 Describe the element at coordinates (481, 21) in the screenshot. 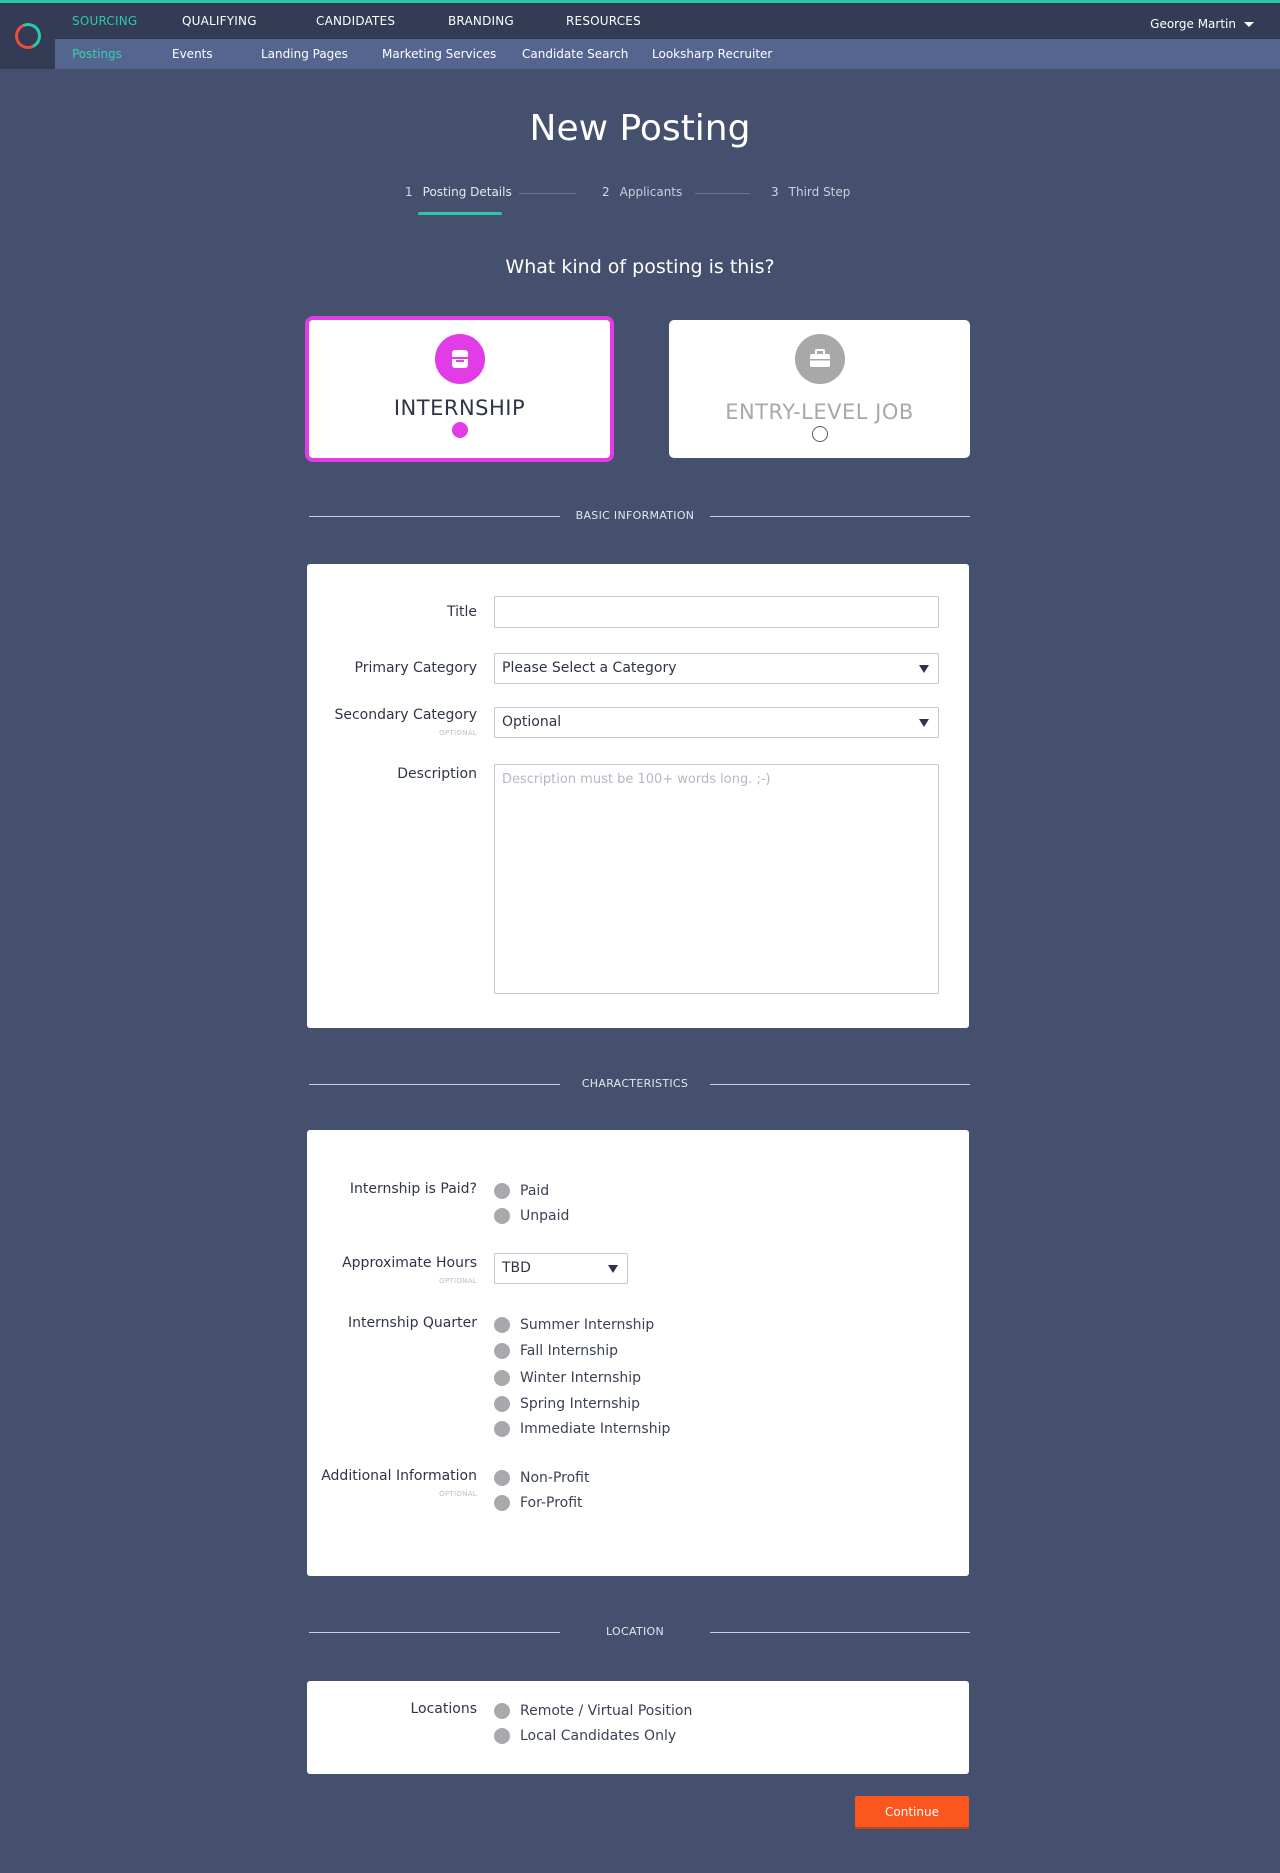

I see `nav-branding: BRANDING` at that location.